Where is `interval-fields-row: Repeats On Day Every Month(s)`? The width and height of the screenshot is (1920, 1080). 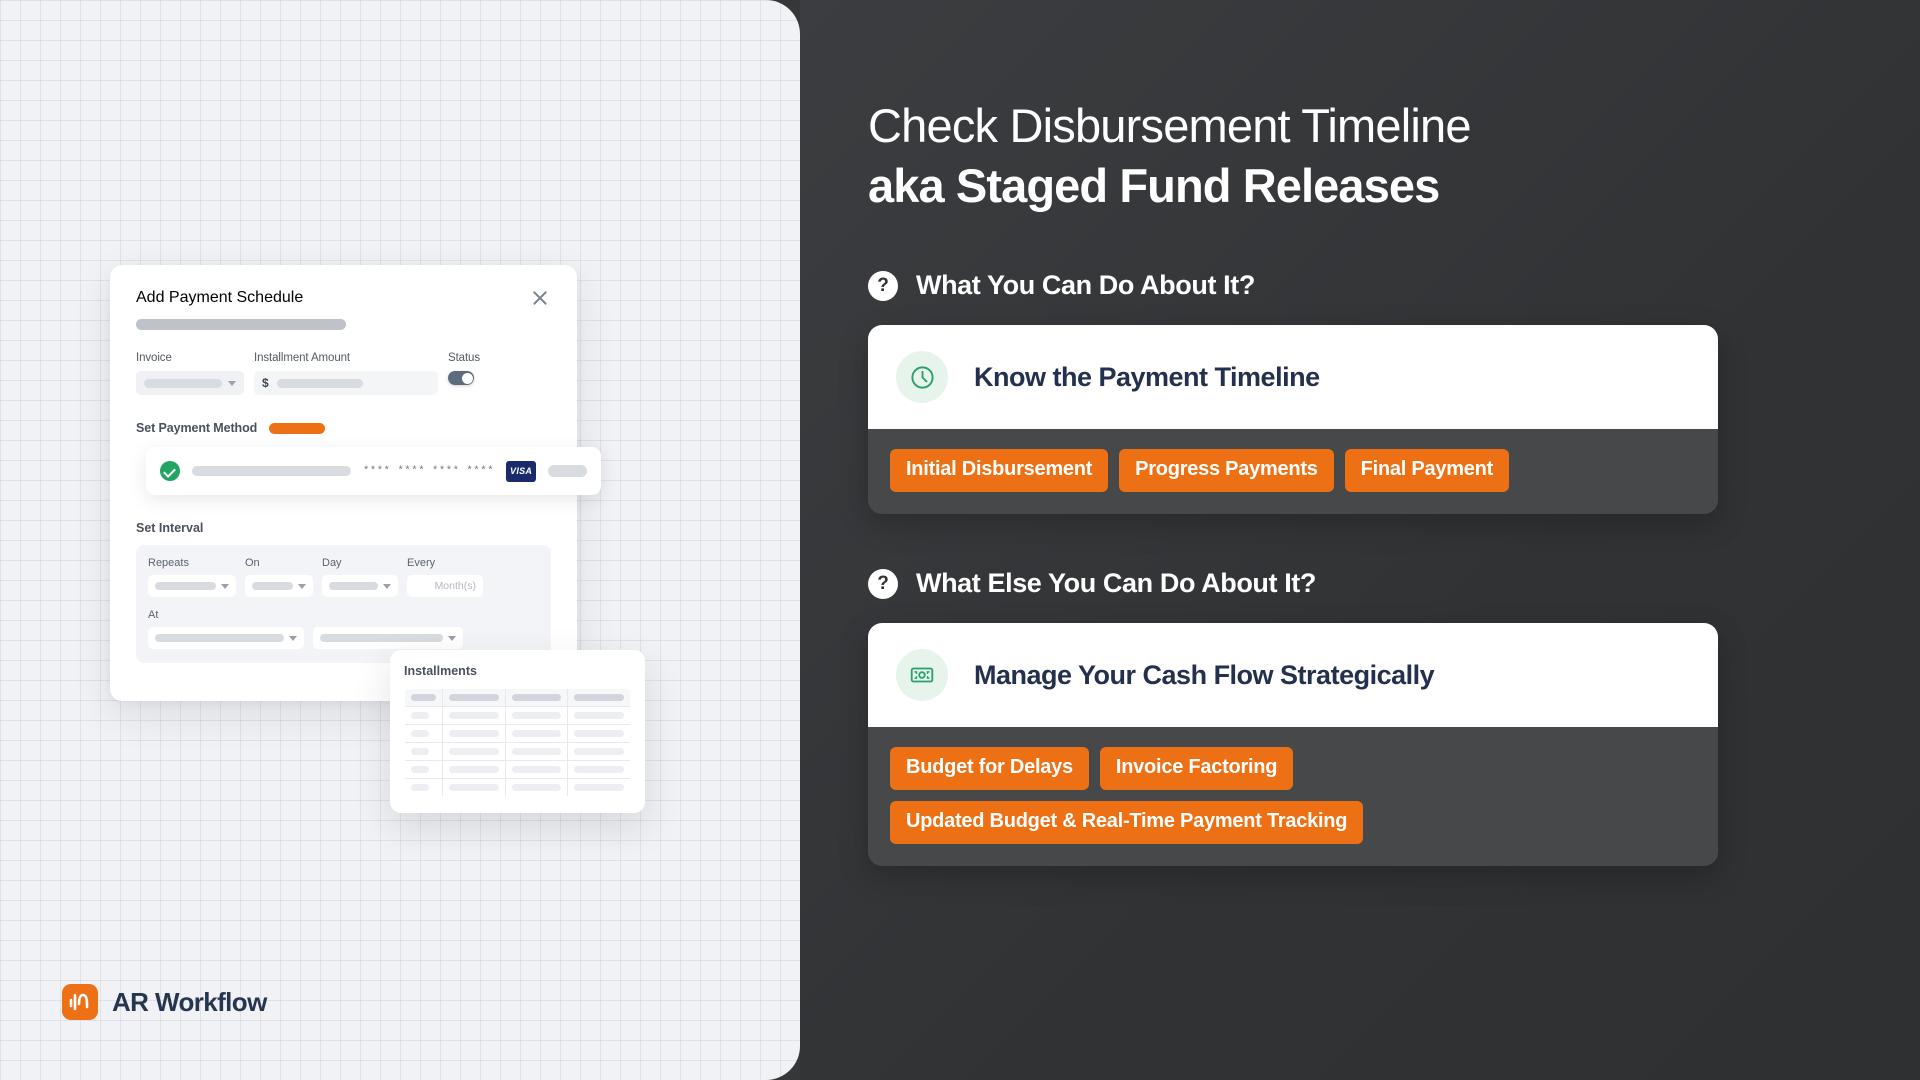
interval-fields-row: Repeats On Day Every Month(s) is located at coordinates (343, 577).